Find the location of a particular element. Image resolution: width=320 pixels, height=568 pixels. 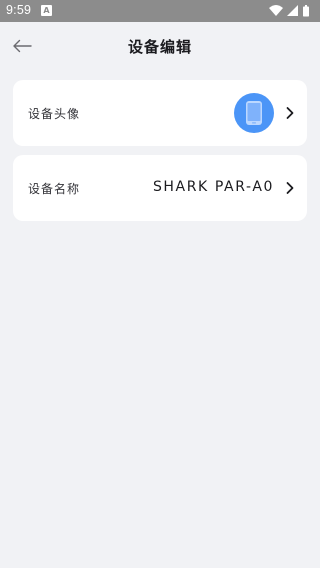

battery-icon is located at coordinates (306, 11).